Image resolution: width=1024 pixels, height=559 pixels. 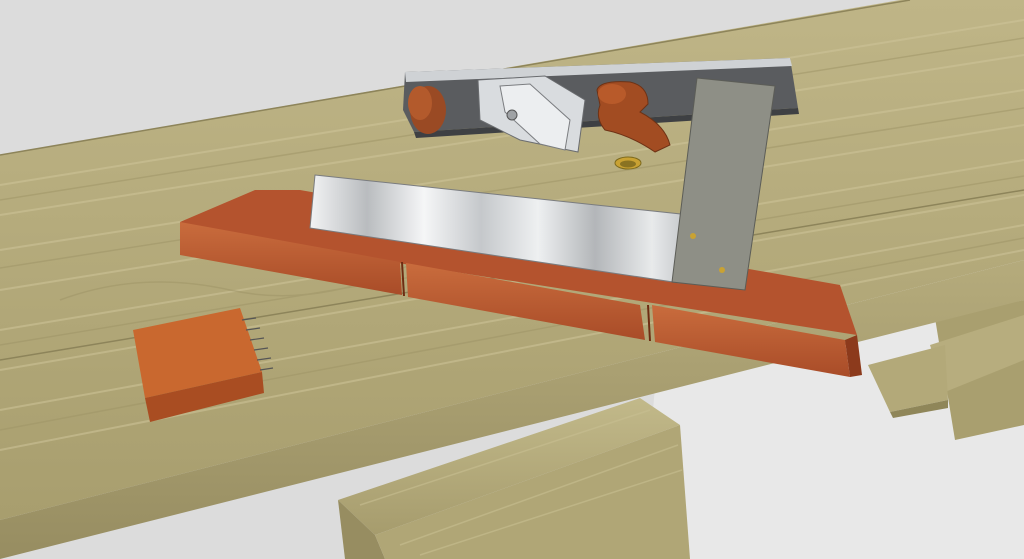 I want to click on bench-dog-hole-inner, so click(x=628, y=164).